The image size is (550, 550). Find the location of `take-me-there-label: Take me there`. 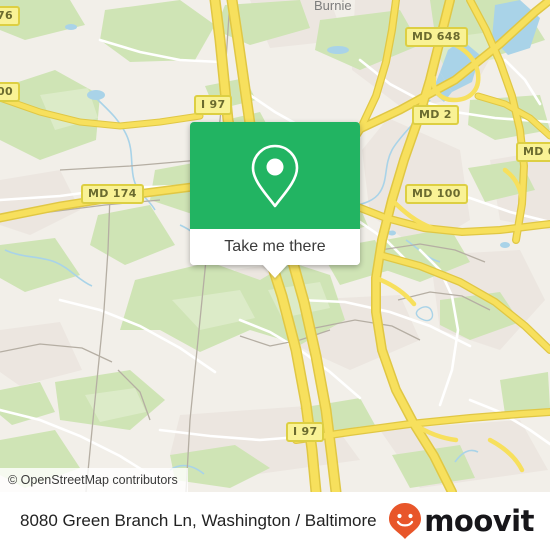

take-me-there-label: Take me there is located at coordinates (275, 246).